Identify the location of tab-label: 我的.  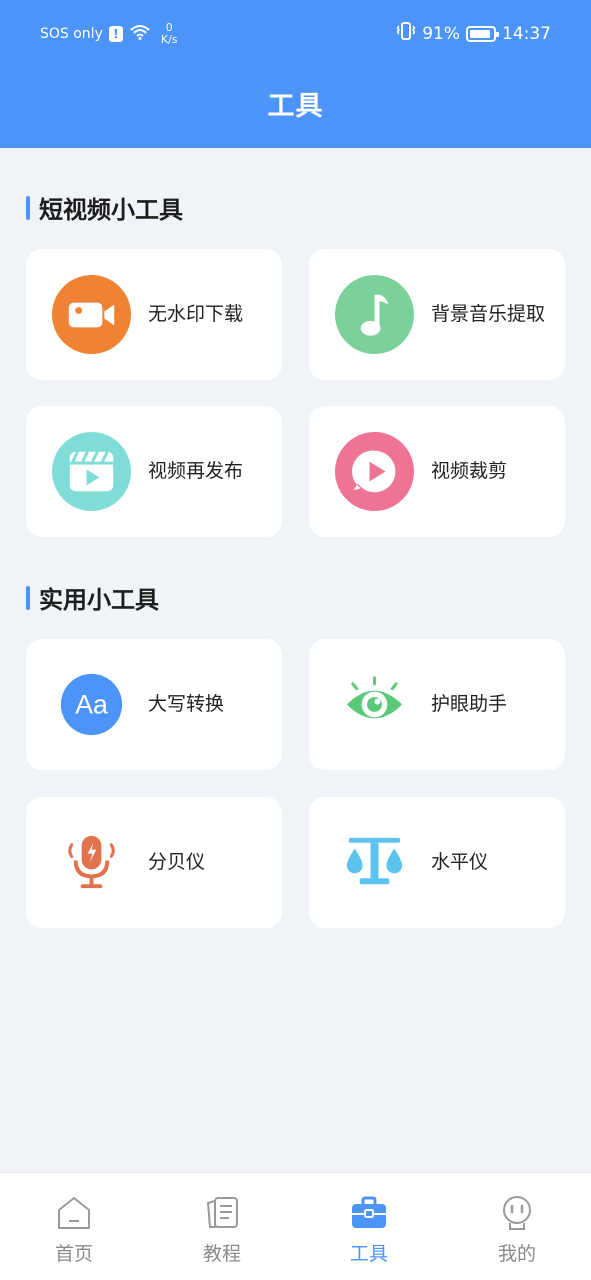
(516, 1254).